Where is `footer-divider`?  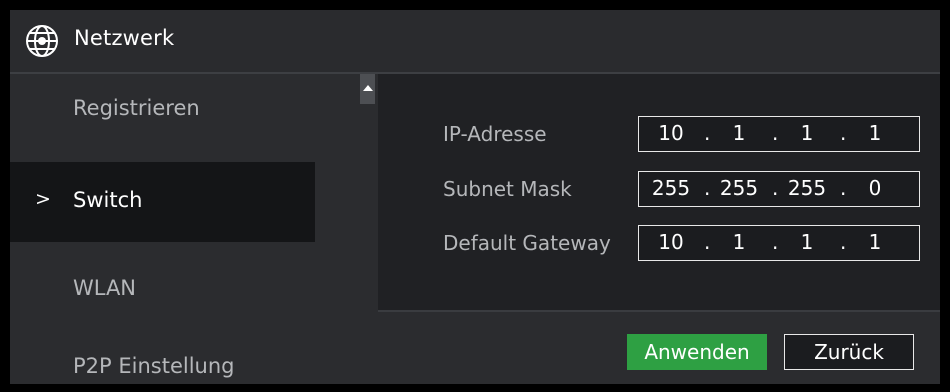 footer-divider is located at coordinates (659, 311).